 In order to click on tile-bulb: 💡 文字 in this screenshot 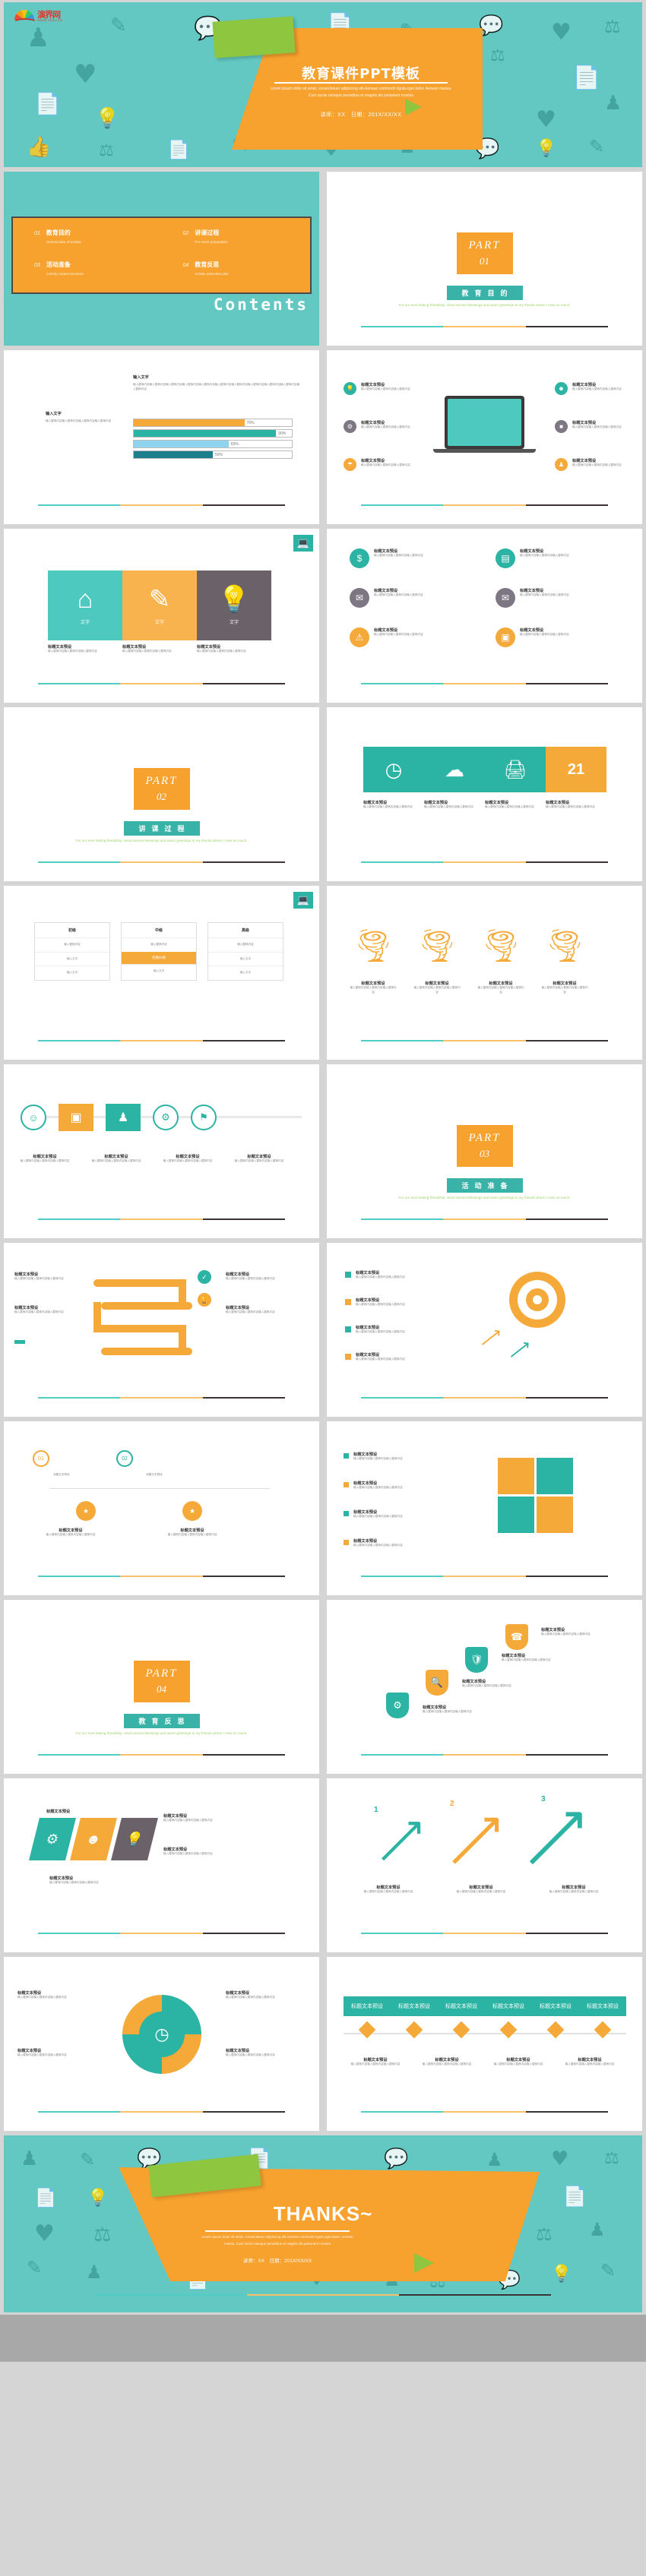, I will do `click(234, 605)`.